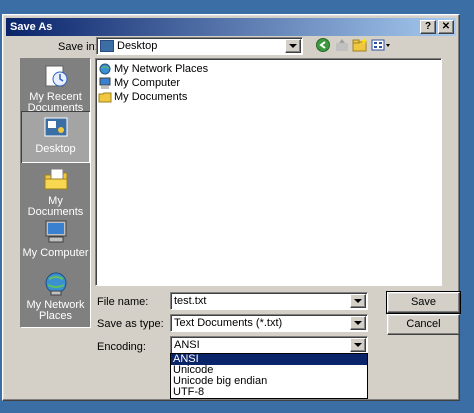 The image size is (474, 413). What do you see at coordinates (269, 392) in the screenshot?
I see `encoding-option-utf8: UTF-8` at bounding box center [269, 392].